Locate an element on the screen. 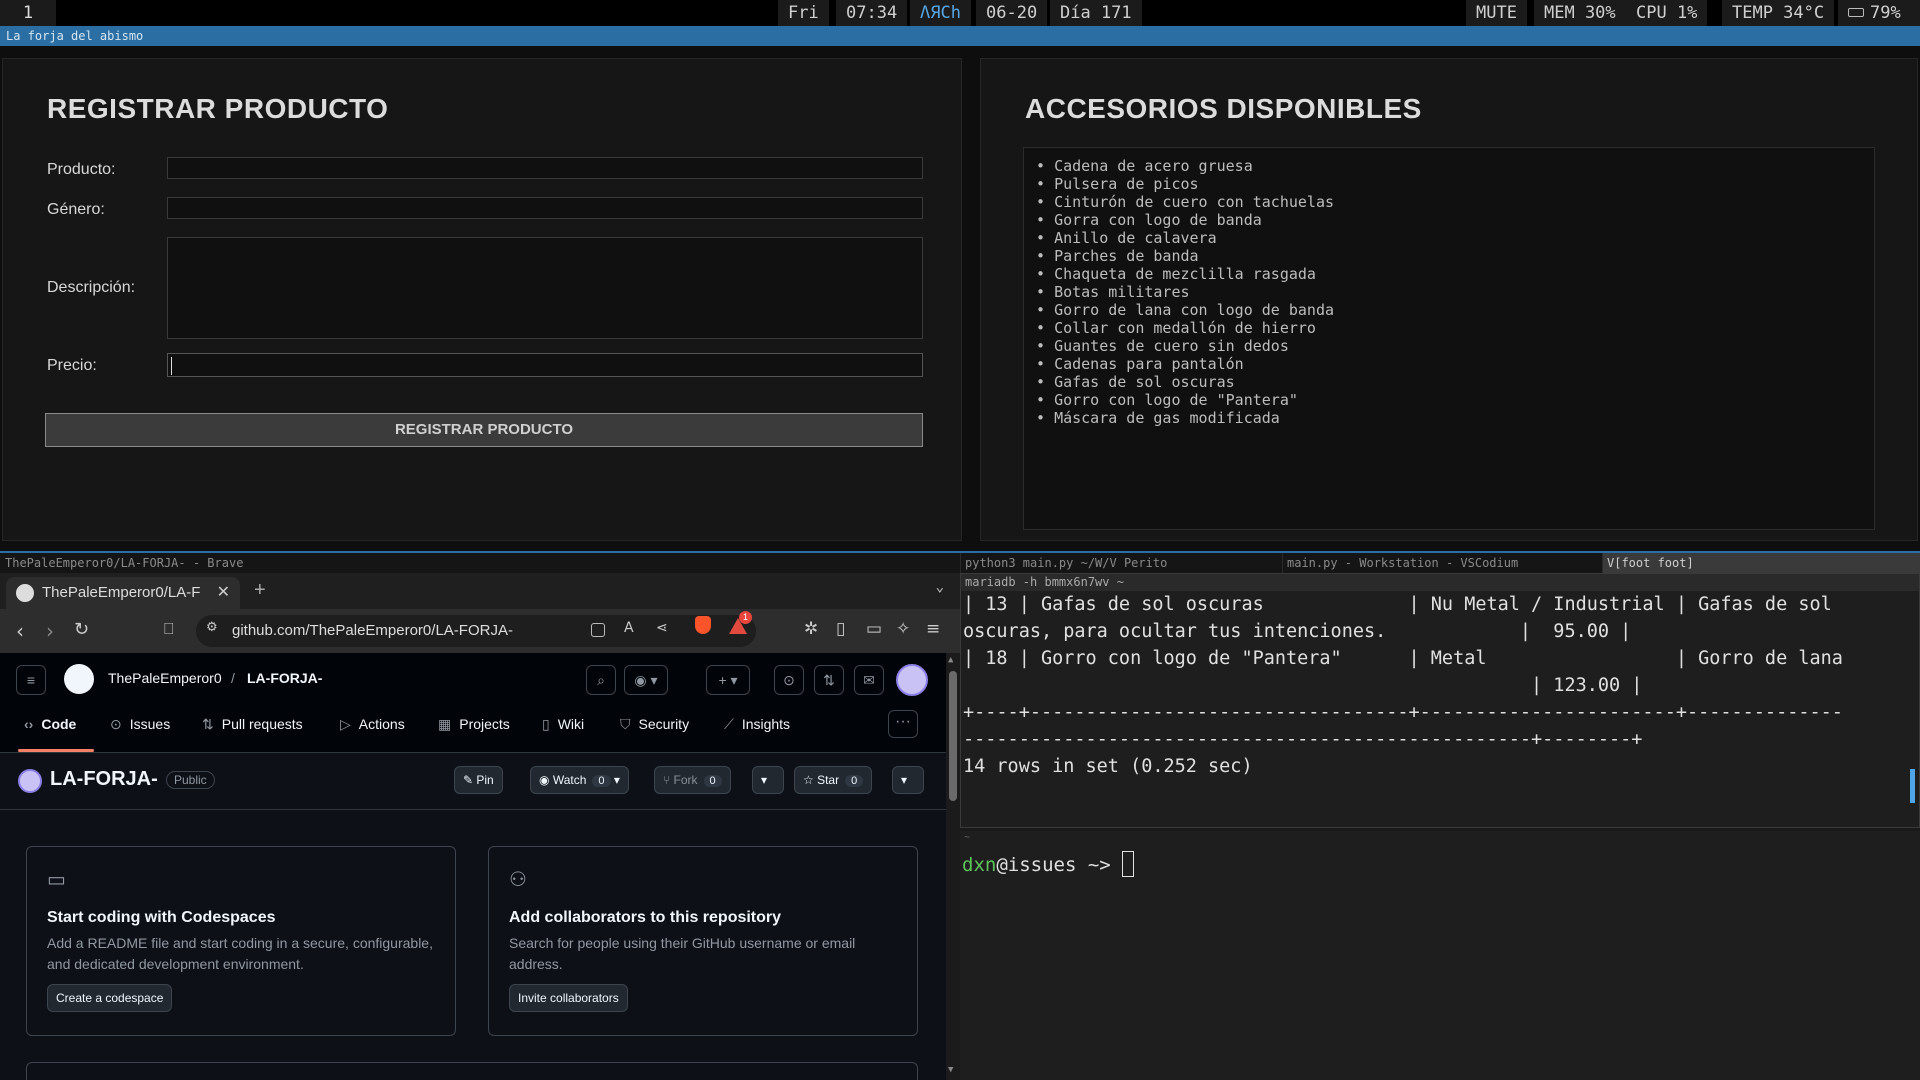 This screenshot has width=1920, height=1080. share-icon: ⋖ is located at coordinates (662, 628).